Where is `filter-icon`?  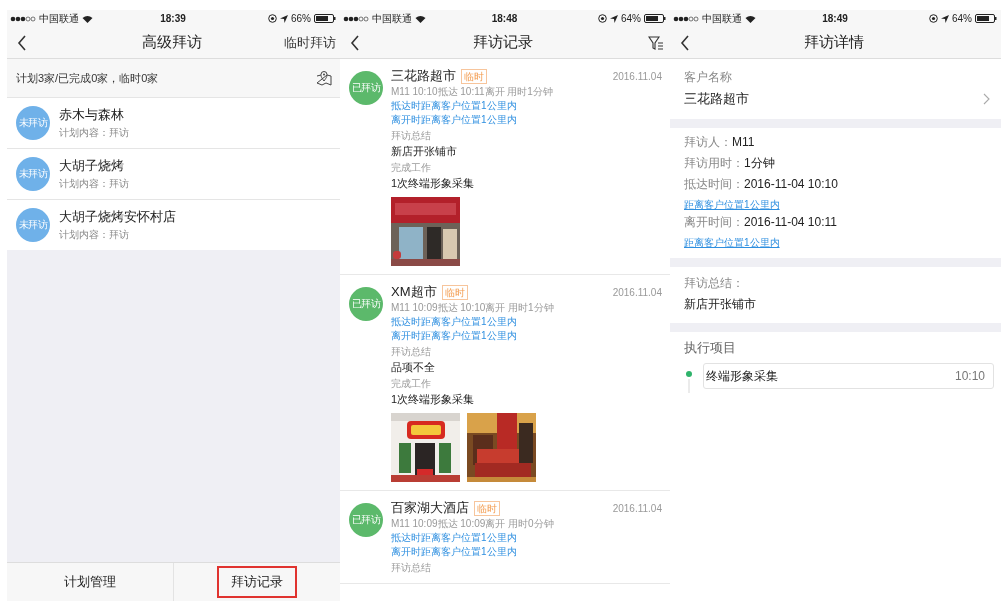
filter-icon is located at coordinates (656, 42).